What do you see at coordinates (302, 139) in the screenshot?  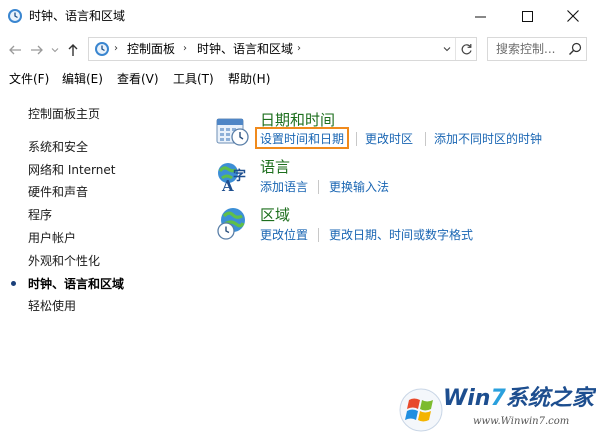 I see `link-set-time-date: 设置时间和日期` at bounding box center [302, 139].